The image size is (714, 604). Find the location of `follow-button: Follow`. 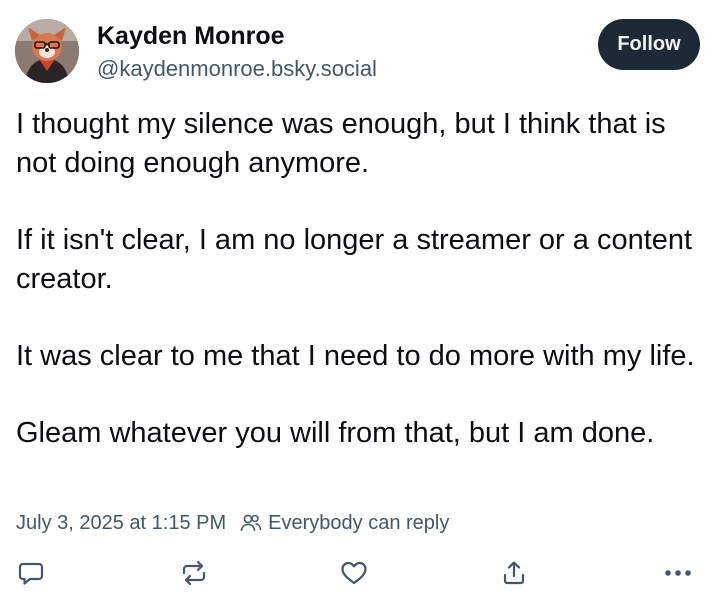

follow-button: Follow is located at coordinates (649, 44).